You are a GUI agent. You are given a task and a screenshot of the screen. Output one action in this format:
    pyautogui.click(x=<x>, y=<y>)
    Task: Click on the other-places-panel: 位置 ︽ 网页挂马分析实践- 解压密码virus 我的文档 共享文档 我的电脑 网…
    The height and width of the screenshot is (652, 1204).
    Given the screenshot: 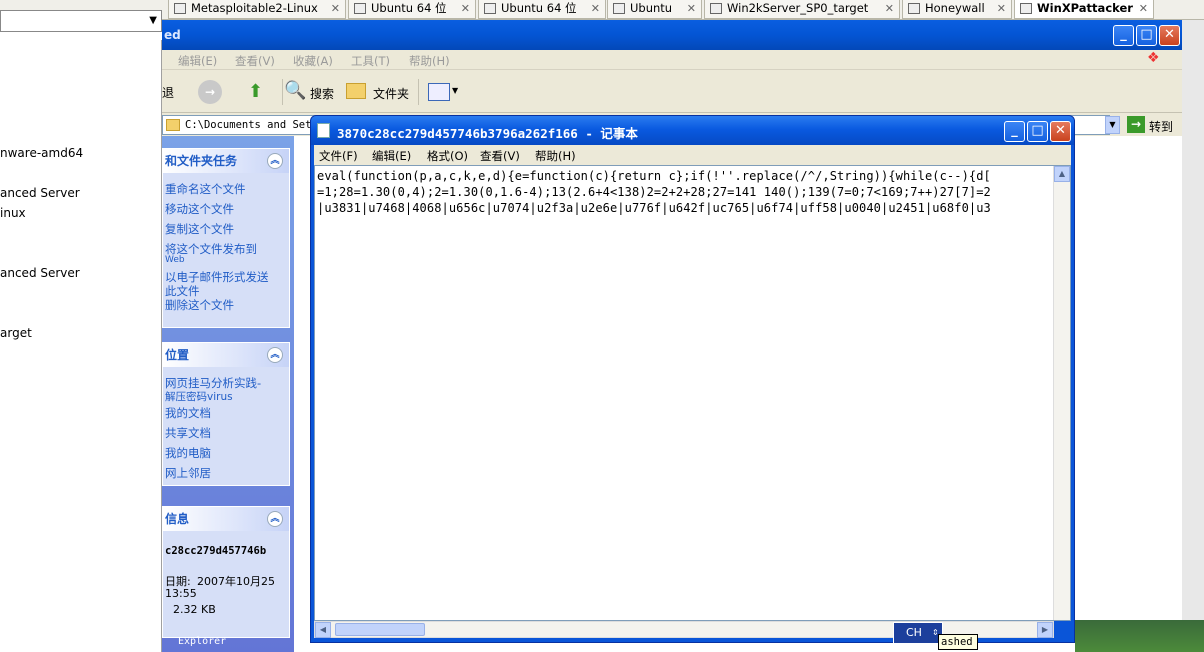 What is the action you would take?
    pyautogui.click(x=226, y=414)
    